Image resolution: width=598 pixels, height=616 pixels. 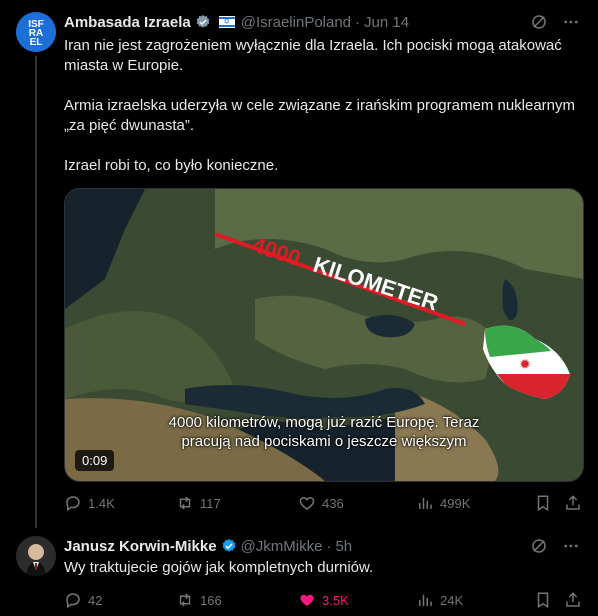 What do you see at coordinates (101, 503) in the screenshot?
I see `reply-count: 1.4K` at bounding box center [101, 503].